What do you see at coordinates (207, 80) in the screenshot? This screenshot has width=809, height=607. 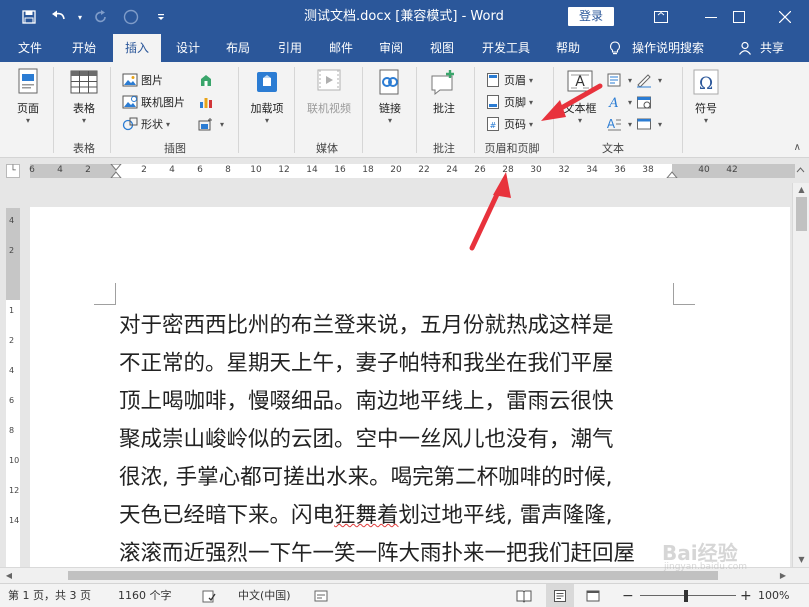 I see `icons-button` at bounding box center [207, 80].